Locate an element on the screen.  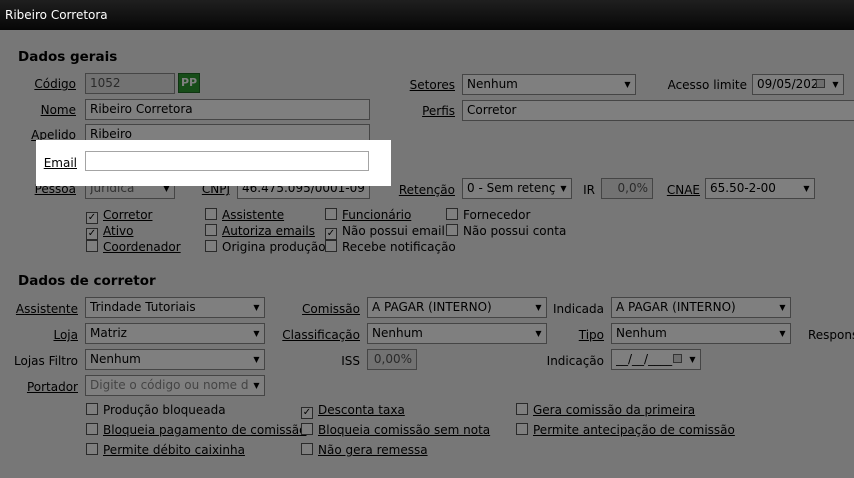
indicada-label: Indicada is located at coordinates (578, 309).